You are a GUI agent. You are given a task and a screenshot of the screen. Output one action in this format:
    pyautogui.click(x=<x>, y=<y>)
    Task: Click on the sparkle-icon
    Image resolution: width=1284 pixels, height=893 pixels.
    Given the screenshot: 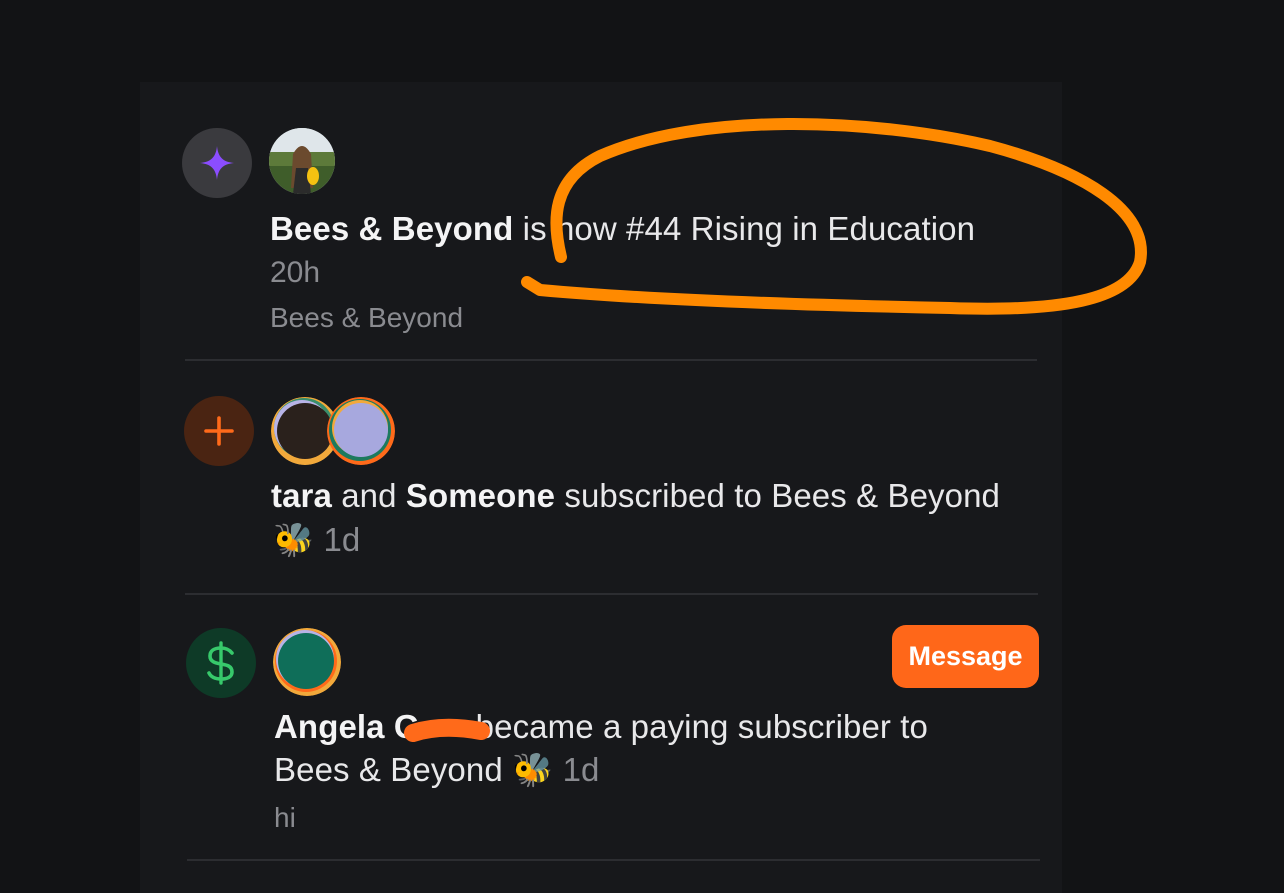 What is the action you would take?
    pyautogui.click(x=217, y=163)
    